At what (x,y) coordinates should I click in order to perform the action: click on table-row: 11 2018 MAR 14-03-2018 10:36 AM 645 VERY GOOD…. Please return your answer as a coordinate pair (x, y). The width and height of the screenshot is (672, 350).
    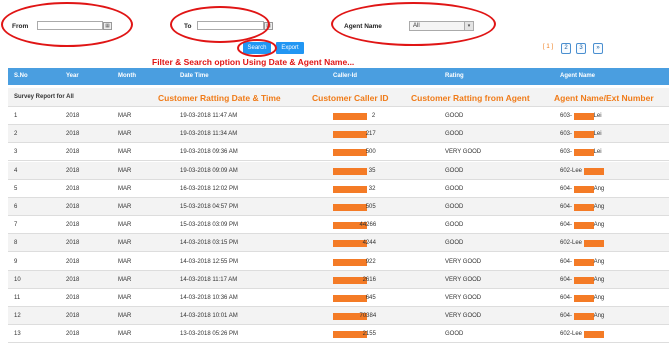
    Looking at the image, I should click on (338, 298).